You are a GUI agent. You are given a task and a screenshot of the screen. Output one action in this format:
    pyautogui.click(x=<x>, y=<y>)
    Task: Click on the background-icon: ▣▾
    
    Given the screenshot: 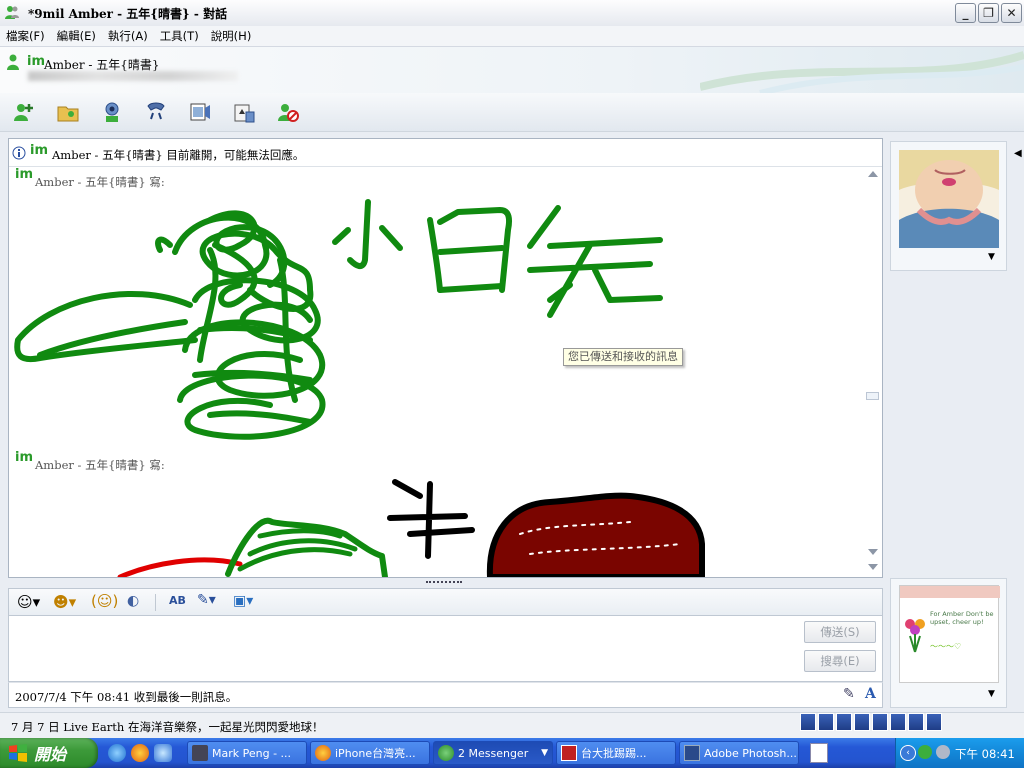 What is the action you would take?
    pyautogui.click(x=243, y=601)
    